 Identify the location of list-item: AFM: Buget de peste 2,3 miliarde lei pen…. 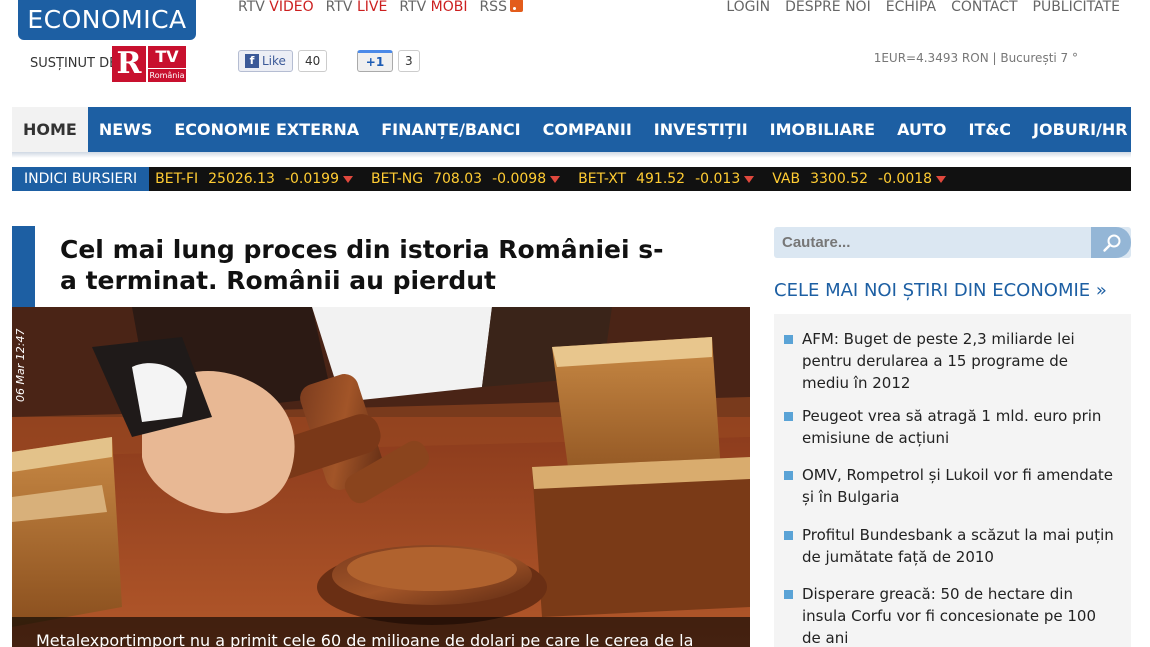
(951, 361).